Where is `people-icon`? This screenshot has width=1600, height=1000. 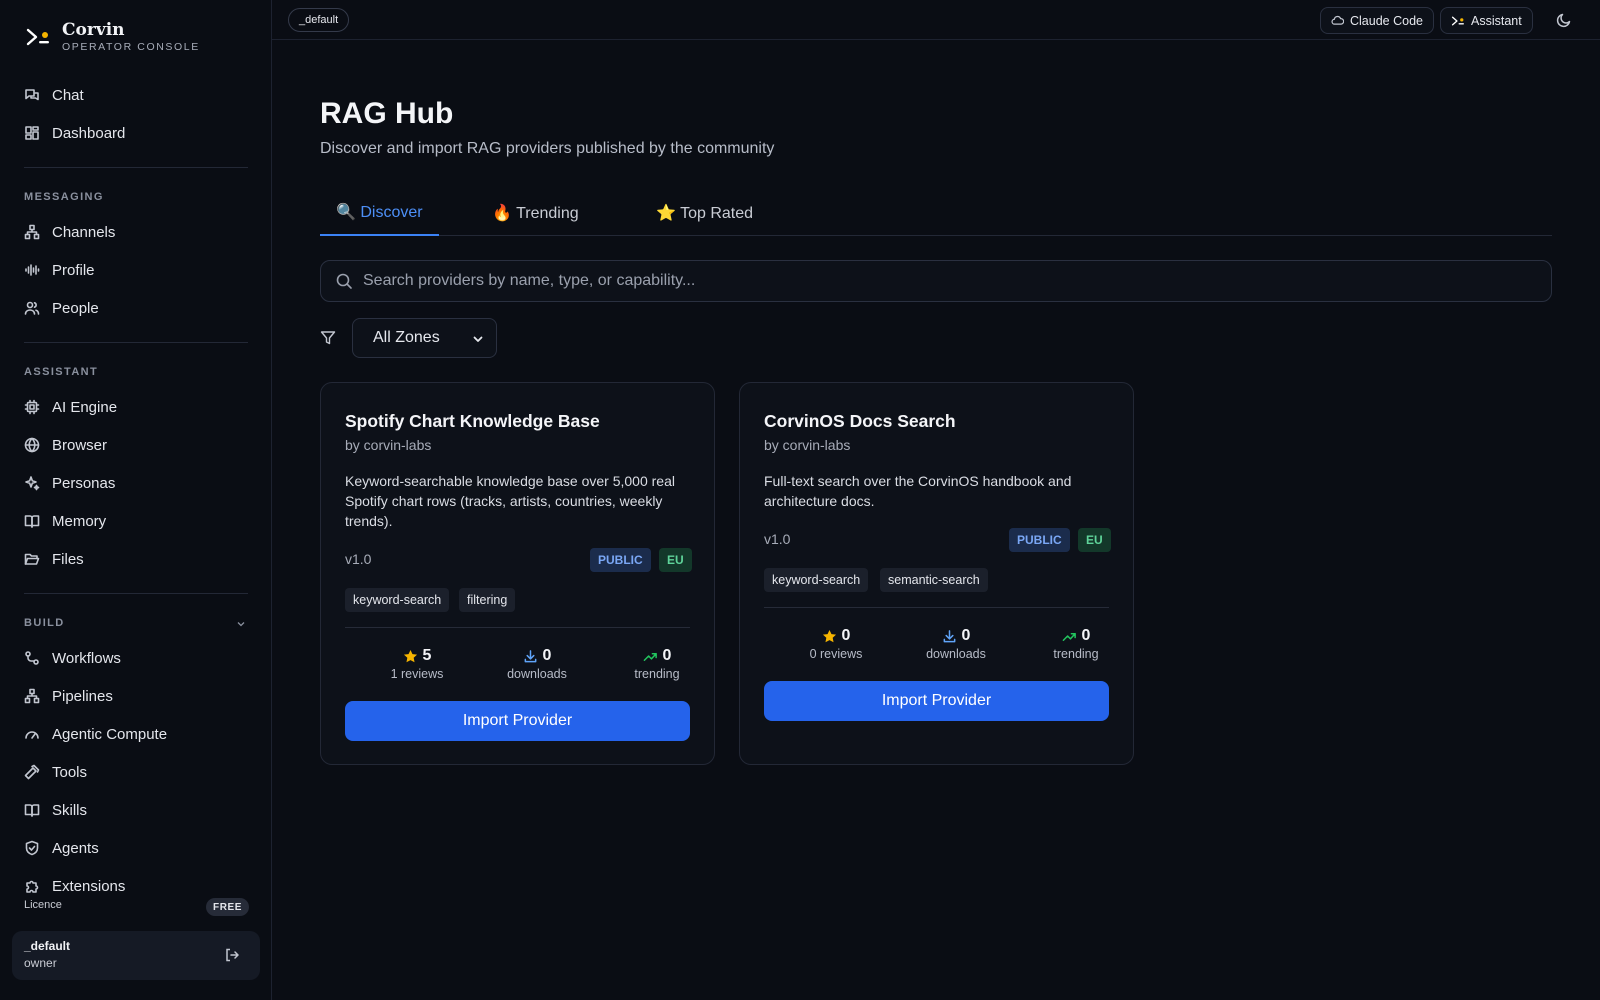 people-icon is located at coordinates (32, 308).